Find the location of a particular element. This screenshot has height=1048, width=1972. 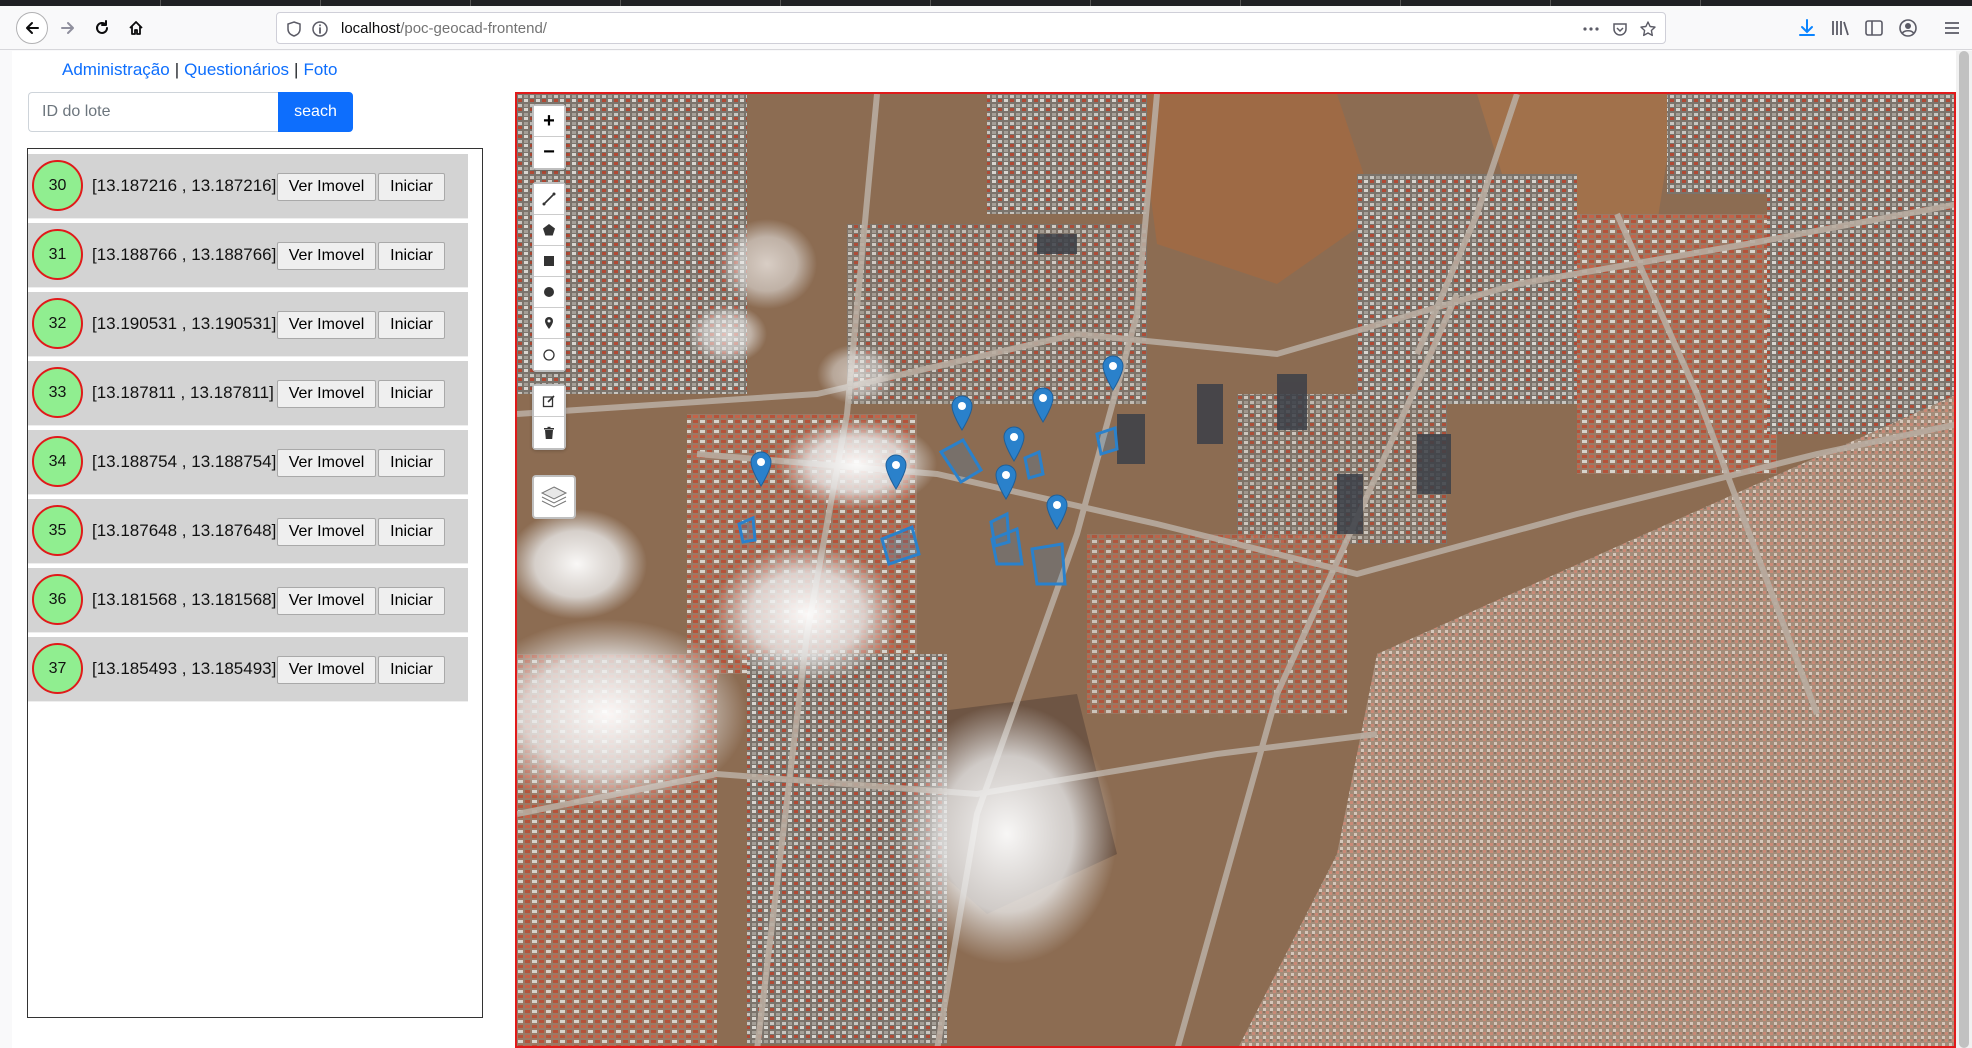

top-nav: Administração | Questionários | Foto is located at coordinates (199, 70).